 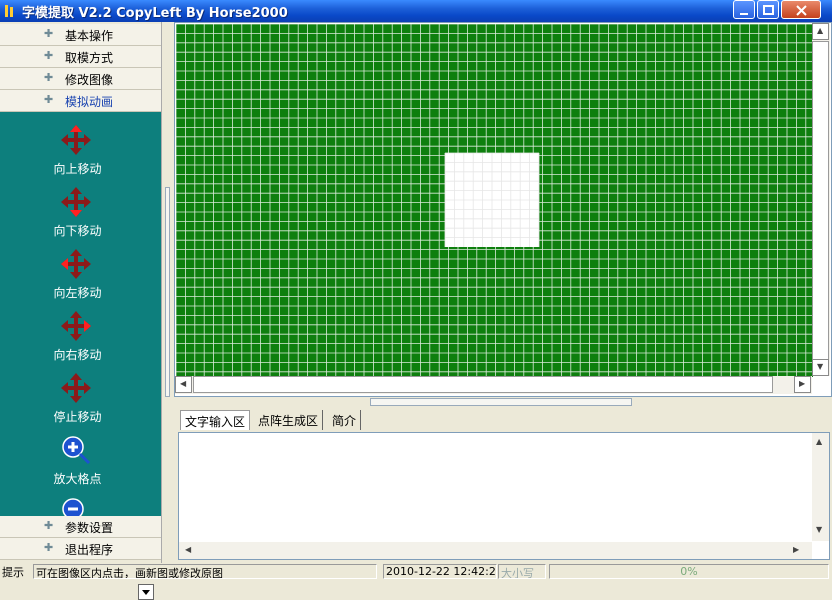 I want to click on menu-edit-image: ✚ 修改图像, so click(x=80, y=79).